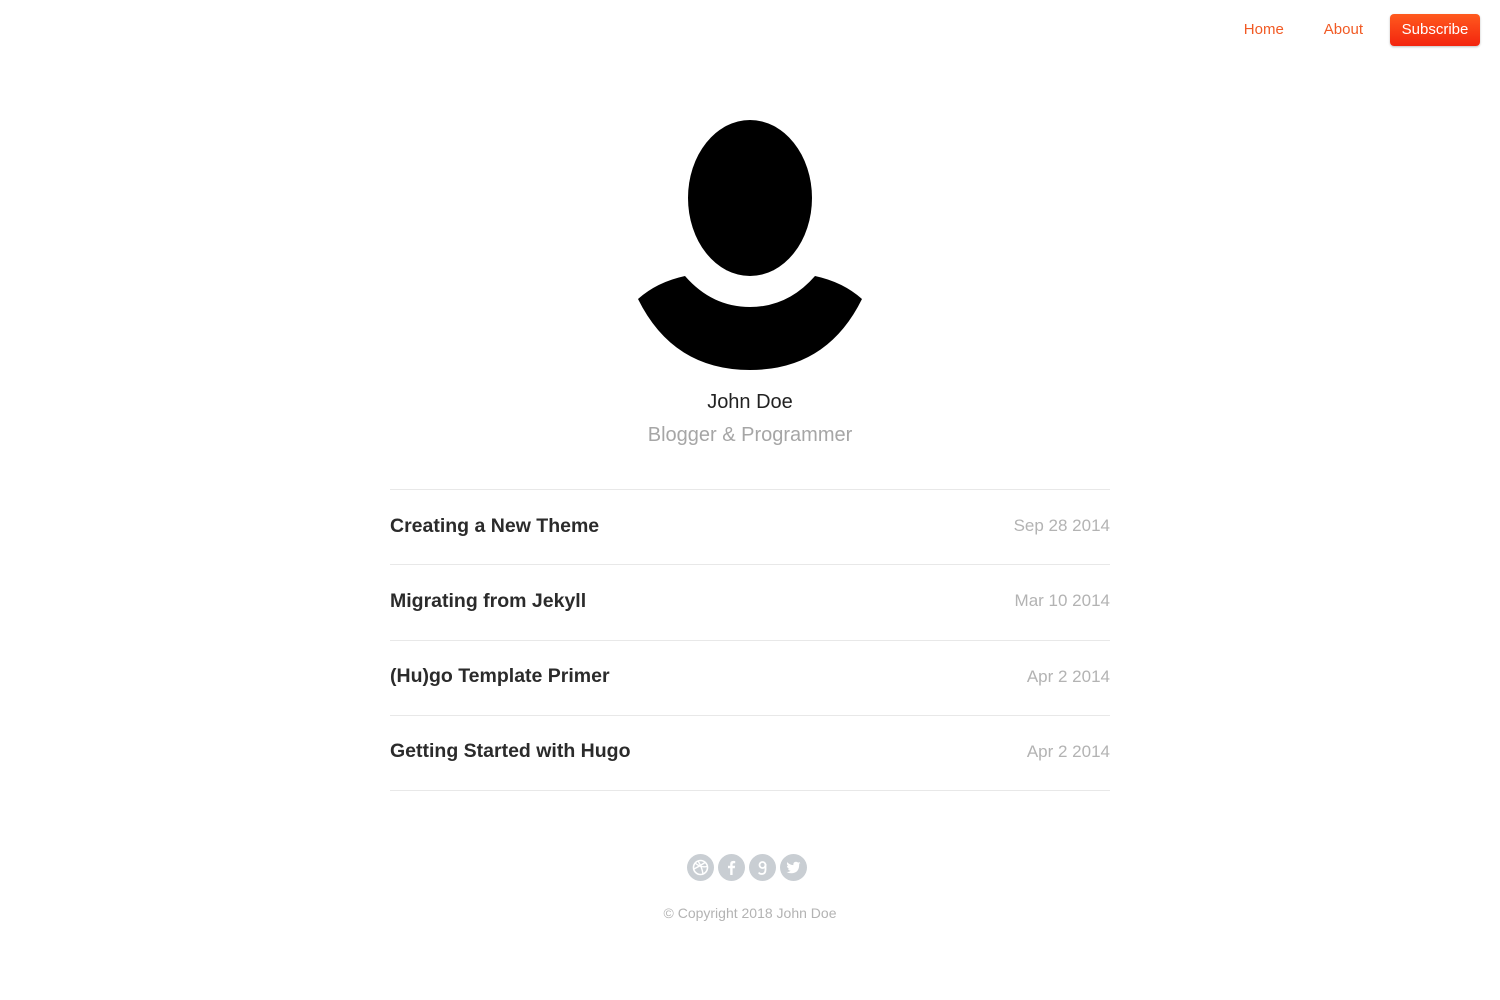  What do you see at coordinates (1435, 30) in the screenshot?
I see `subscribe-button: Subscribe` at bounding box center [1435, 30].